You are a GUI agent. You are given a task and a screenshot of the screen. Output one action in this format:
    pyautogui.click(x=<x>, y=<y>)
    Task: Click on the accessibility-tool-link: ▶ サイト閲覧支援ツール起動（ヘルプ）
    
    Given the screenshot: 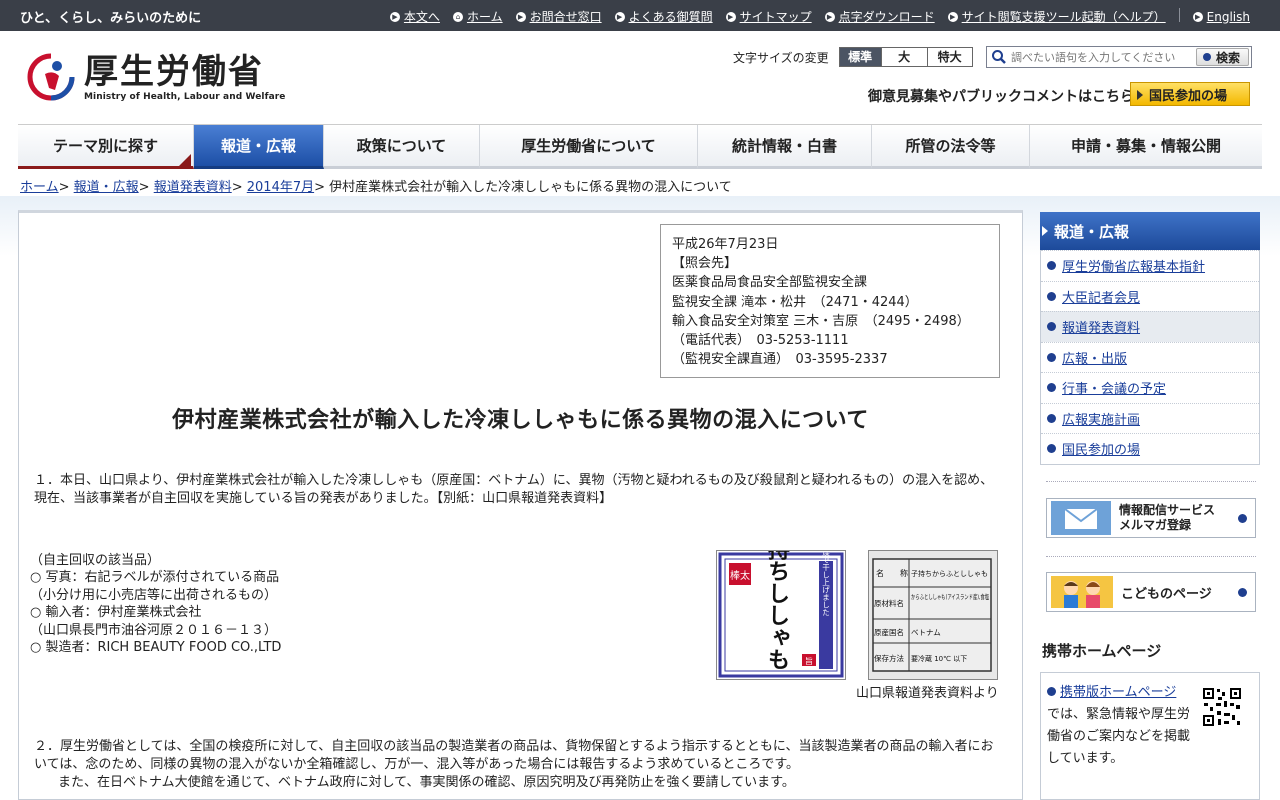 What is the action you would take?
    pyautogui.click(x=1056, y=16)
    